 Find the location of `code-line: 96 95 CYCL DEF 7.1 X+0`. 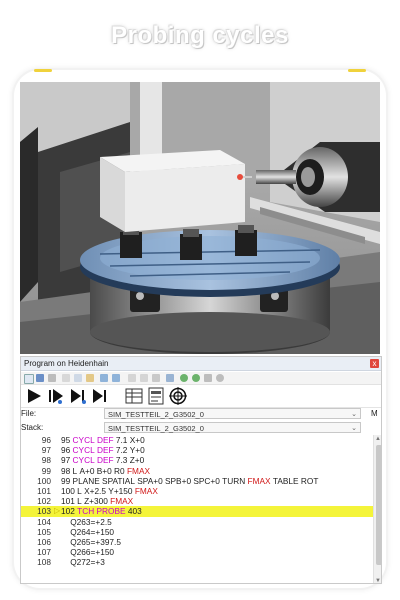

code-line: 96 95 CYCL DEF 7.1 X+0 is located at coordinates (197, 440).